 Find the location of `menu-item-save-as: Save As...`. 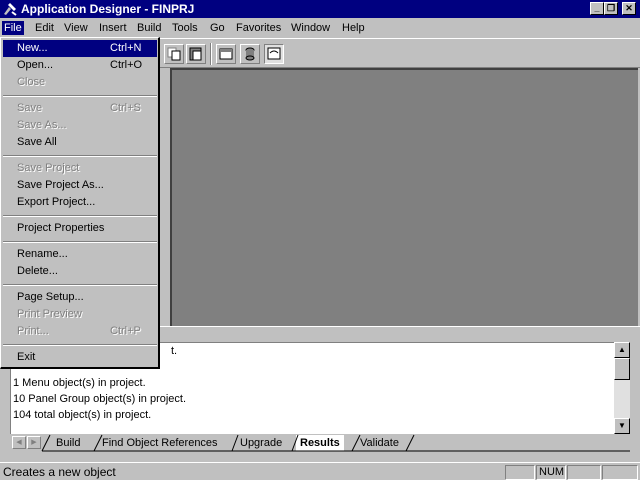

menu-item-save-as: Save As... is located at coordinates (80, 125).